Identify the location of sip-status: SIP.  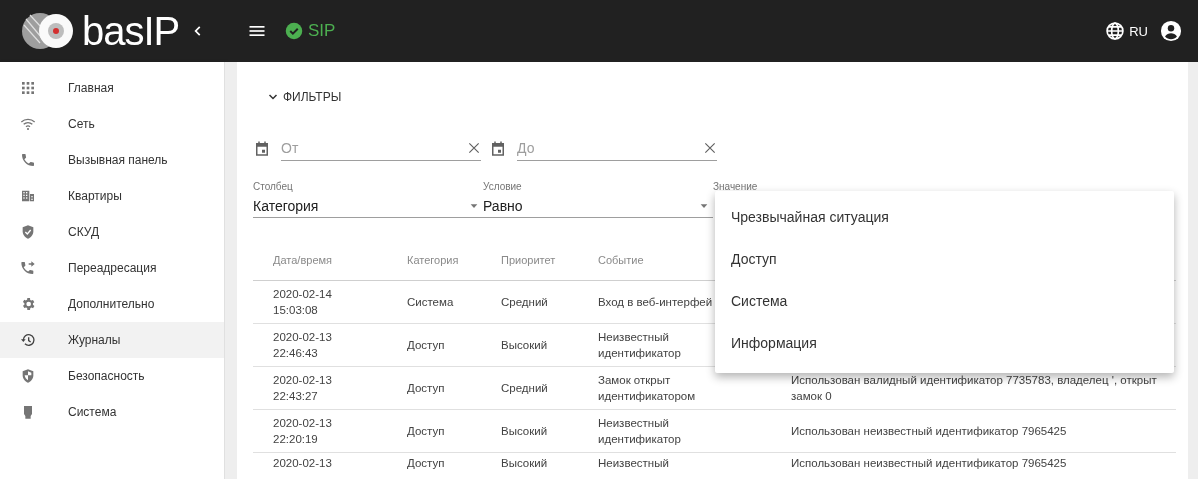
(322, 31).